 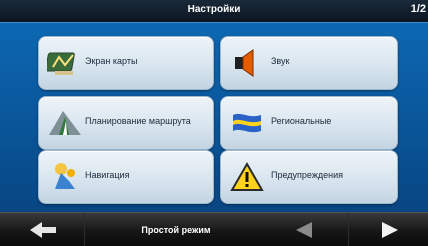 I want to click on map-screen-icon, so click(x=61, y=63).